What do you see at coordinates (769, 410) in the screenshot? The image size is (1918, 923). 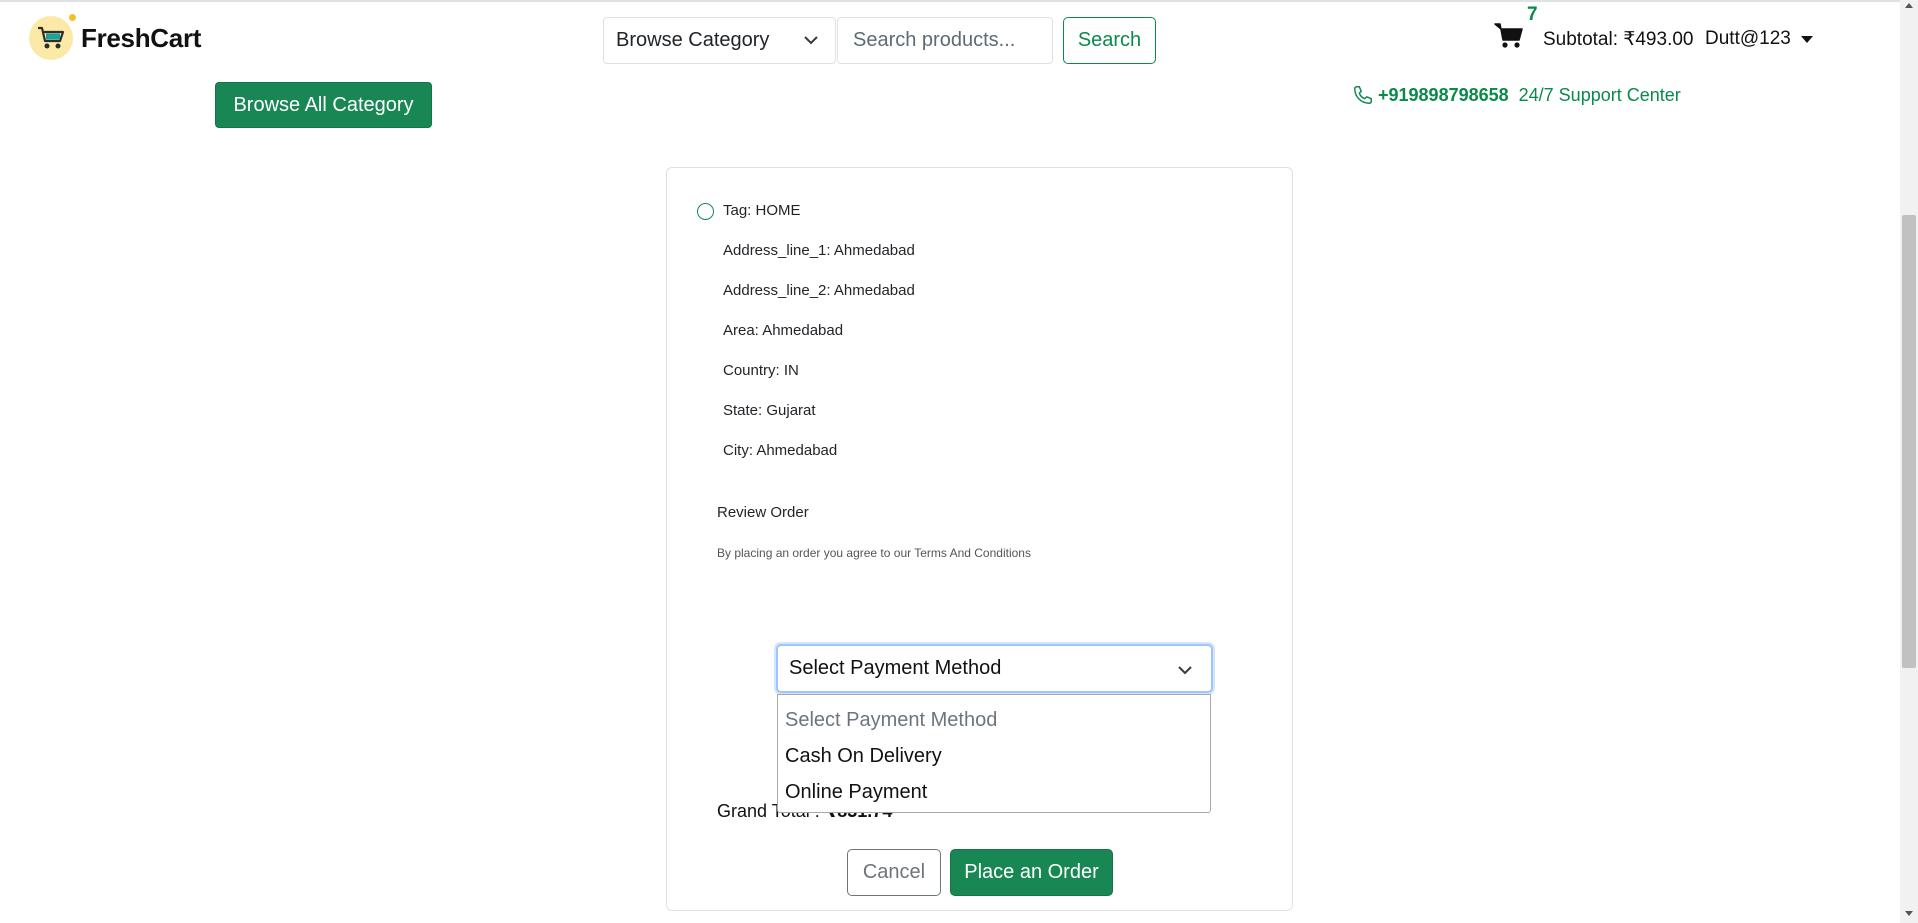 I see `address-state: State: Gujarat` at bounding box center [769, 410].